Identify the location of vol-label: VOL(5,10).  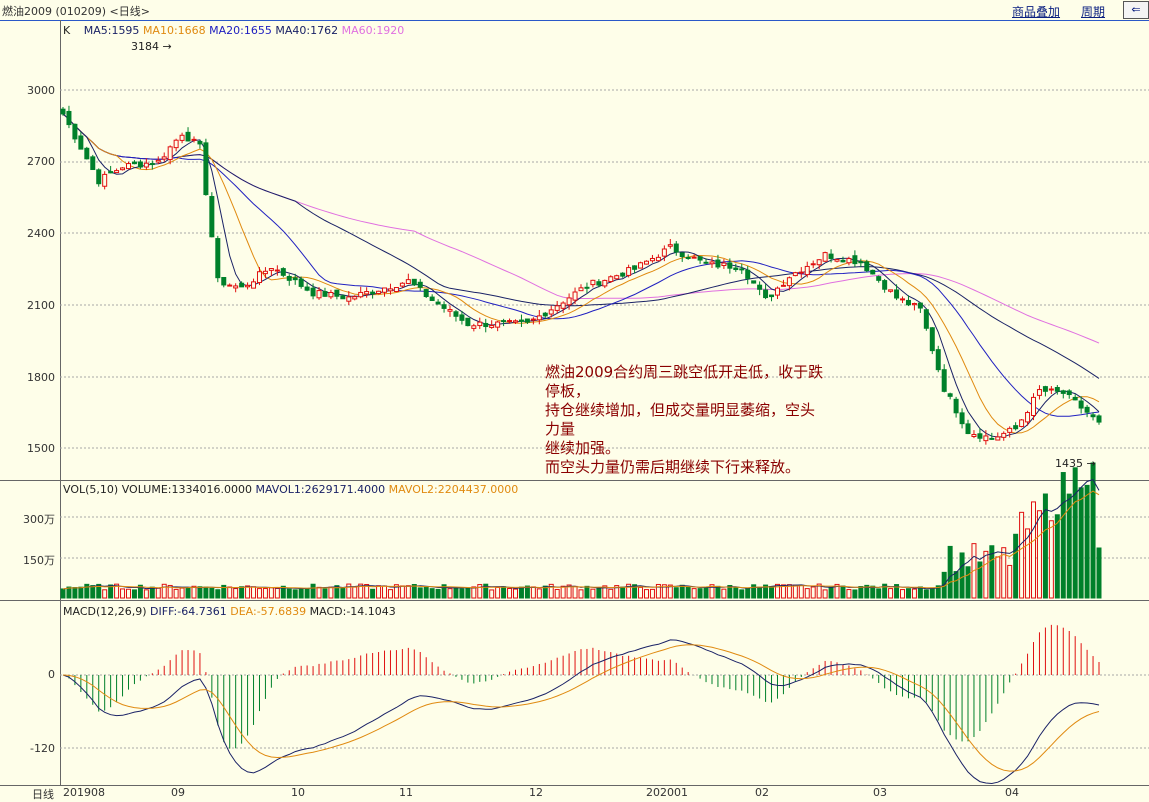
(91, 489).